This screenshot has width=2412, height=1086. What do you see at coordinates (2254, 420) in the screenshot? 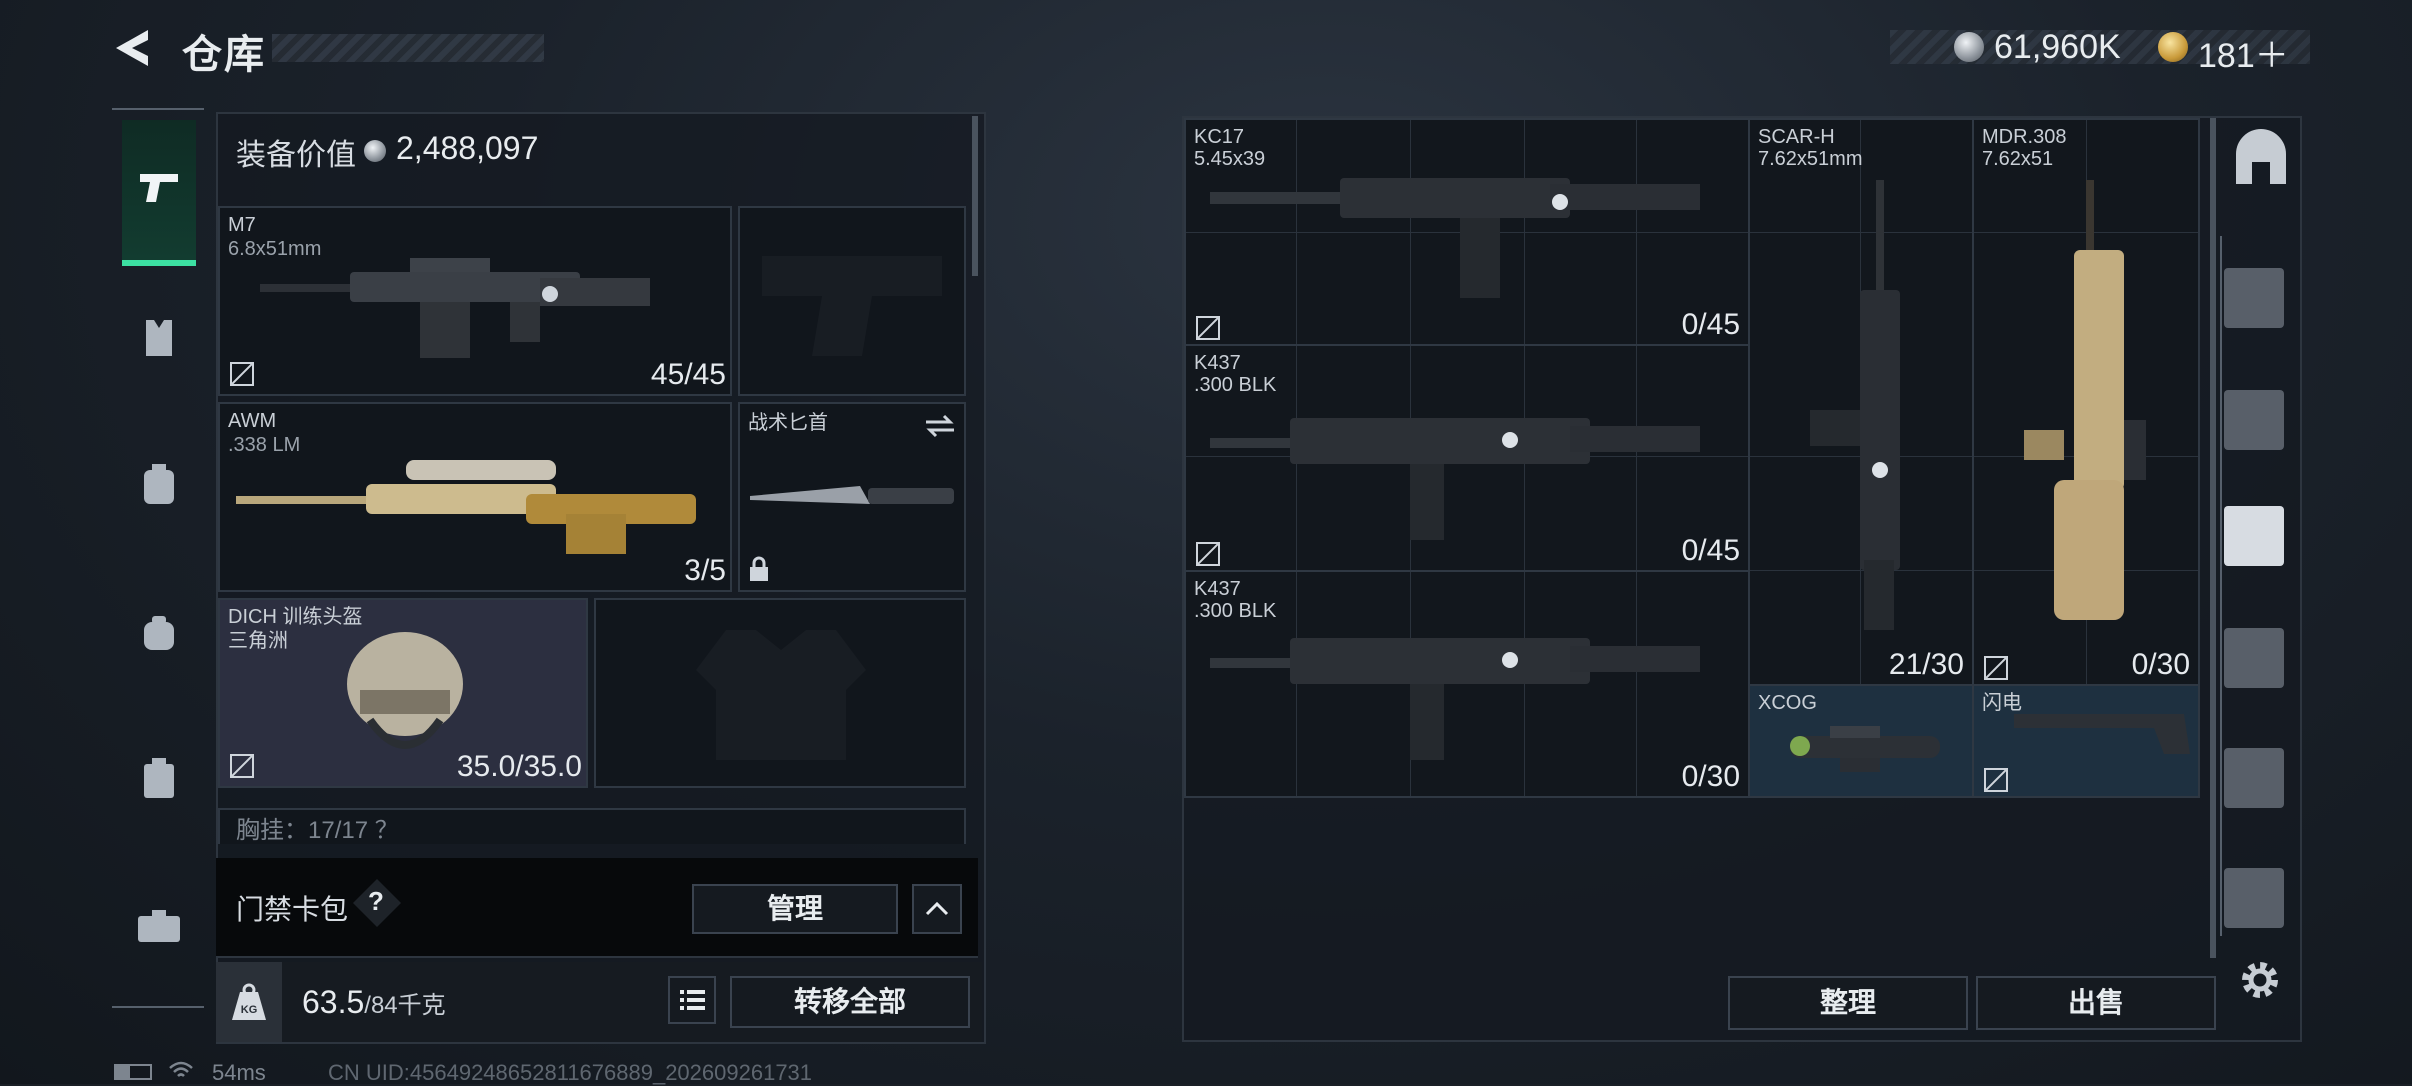
I see `stash-page-2-icon` at bounding box center [2254, 420].